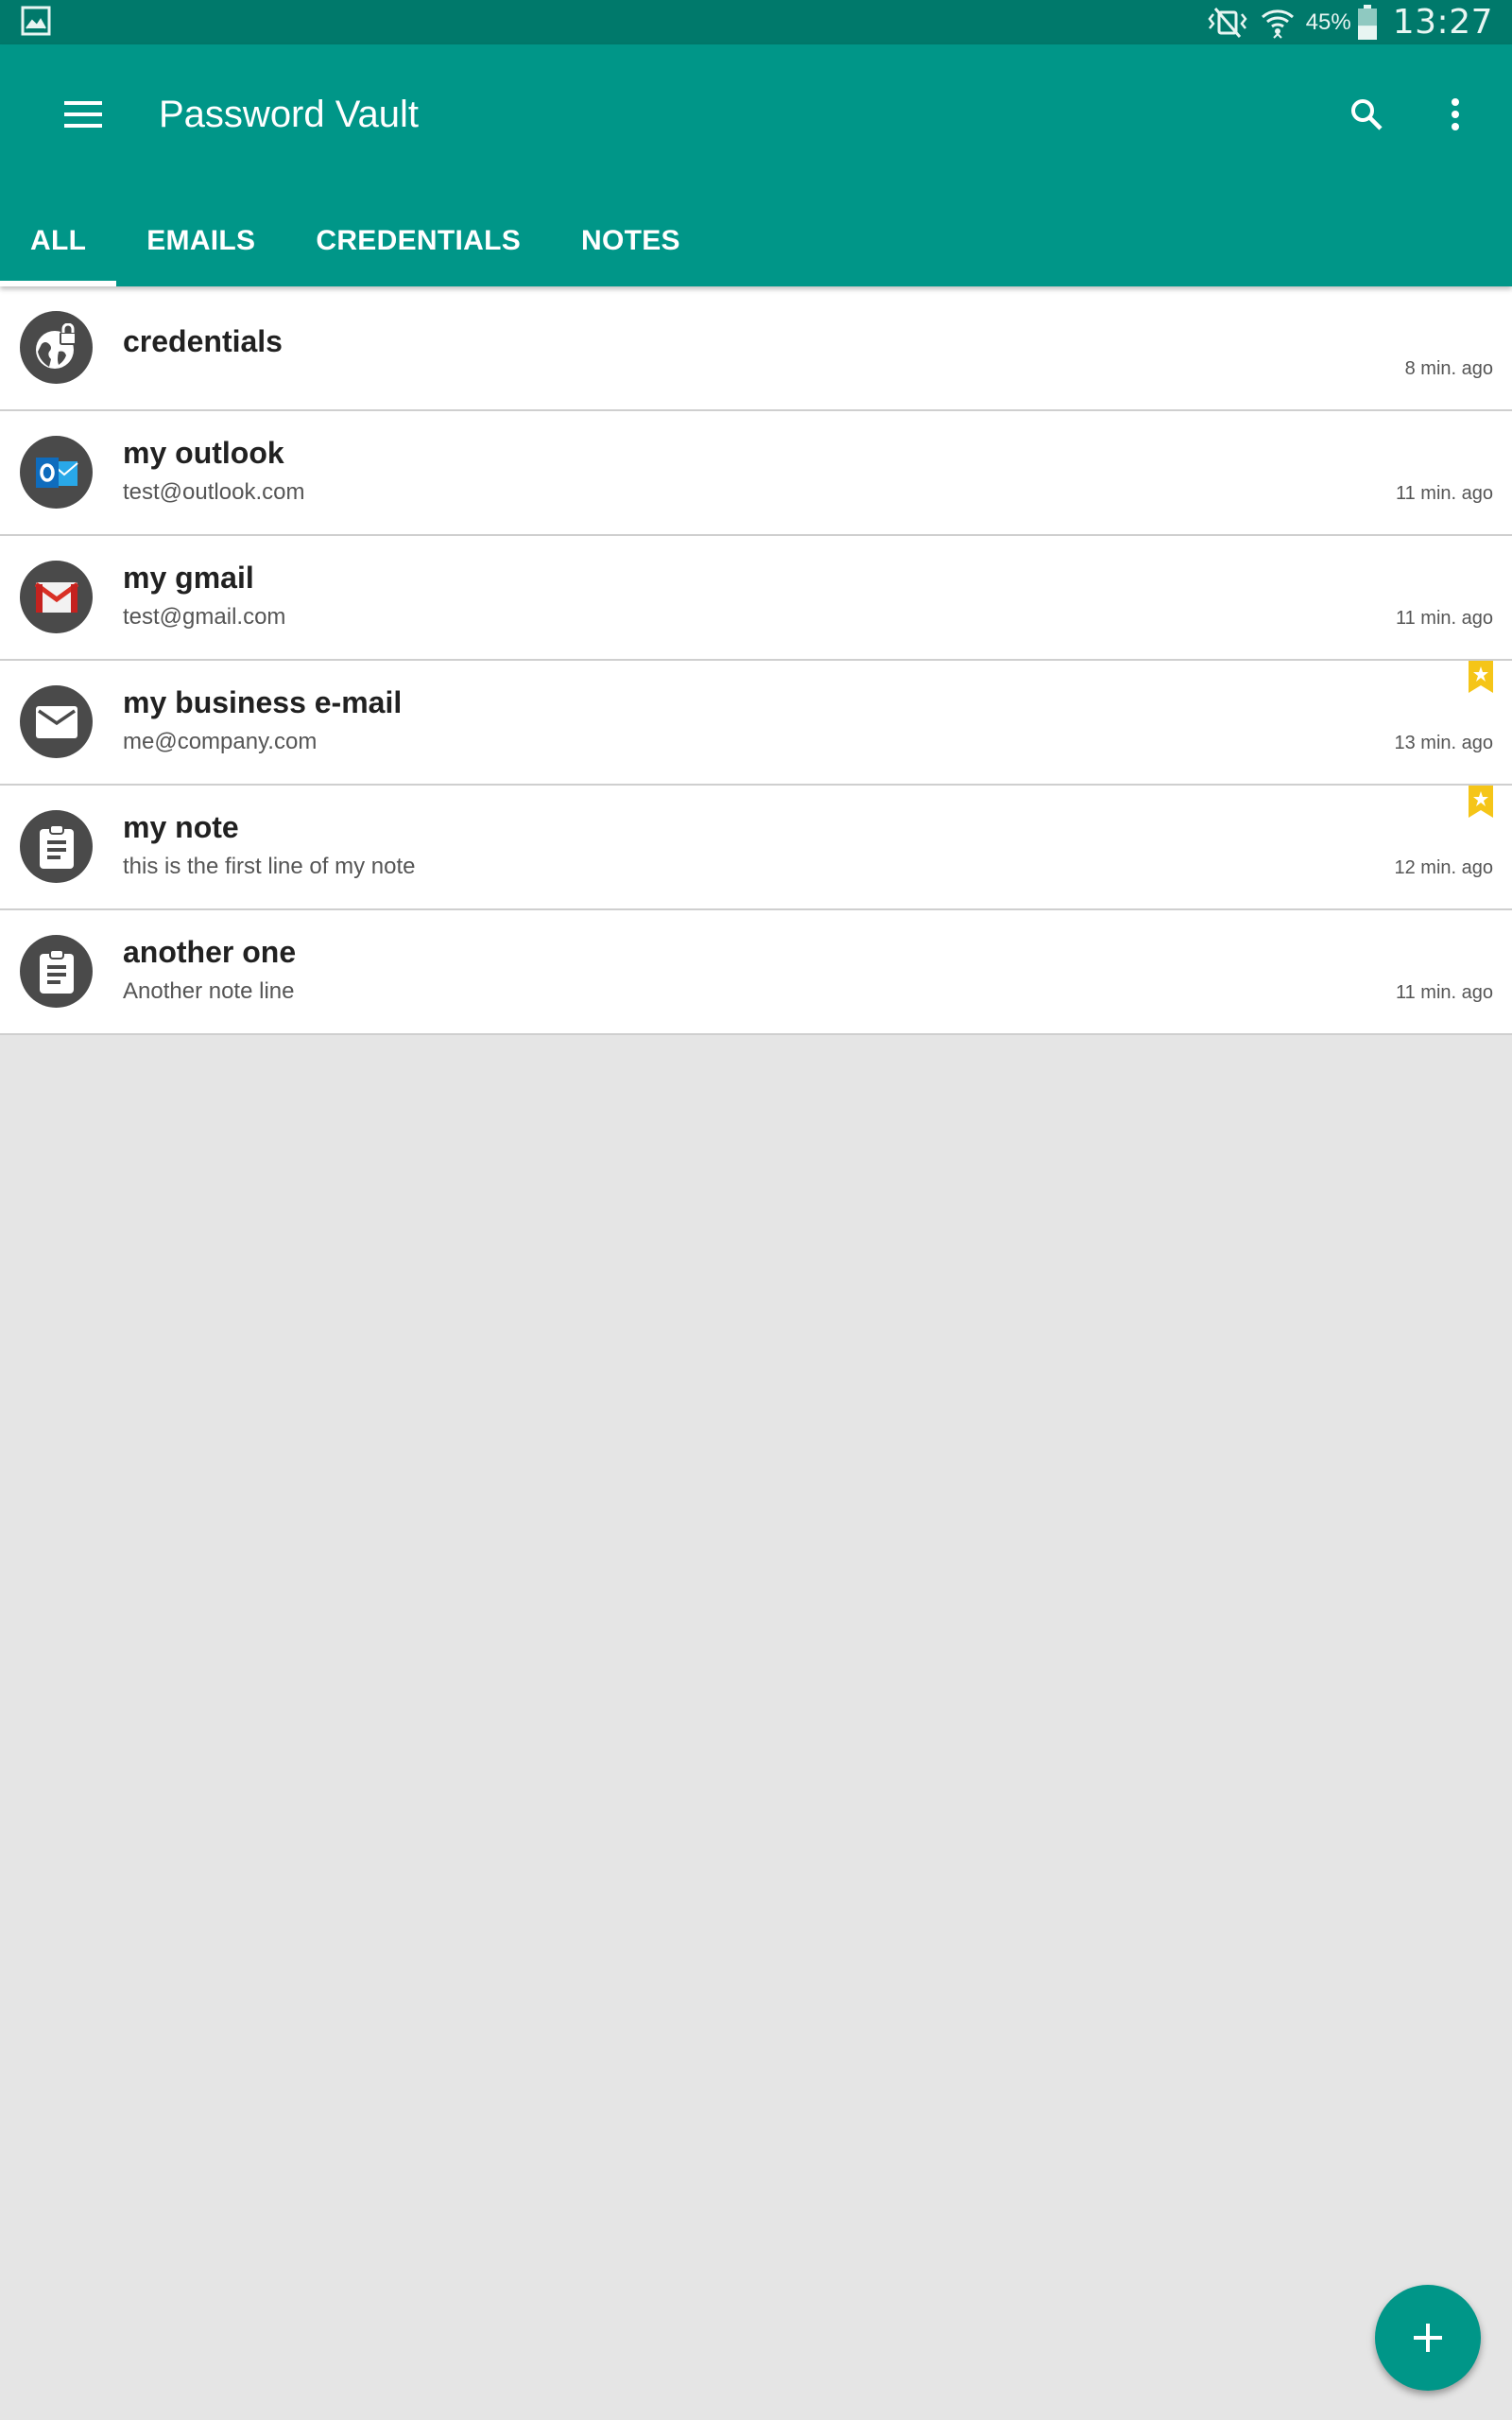  Describe the element at coordinates (203, 453) in the screenshot. I see `item-title: my outlook` at that location.